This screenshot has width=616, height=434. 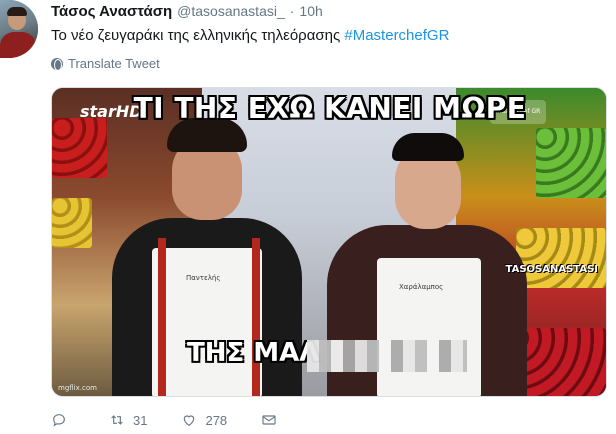 I want to click on tweet-header: Τάσος Αναστάση @tasosanastasi_ · 10h, so click(x=187, y=14).